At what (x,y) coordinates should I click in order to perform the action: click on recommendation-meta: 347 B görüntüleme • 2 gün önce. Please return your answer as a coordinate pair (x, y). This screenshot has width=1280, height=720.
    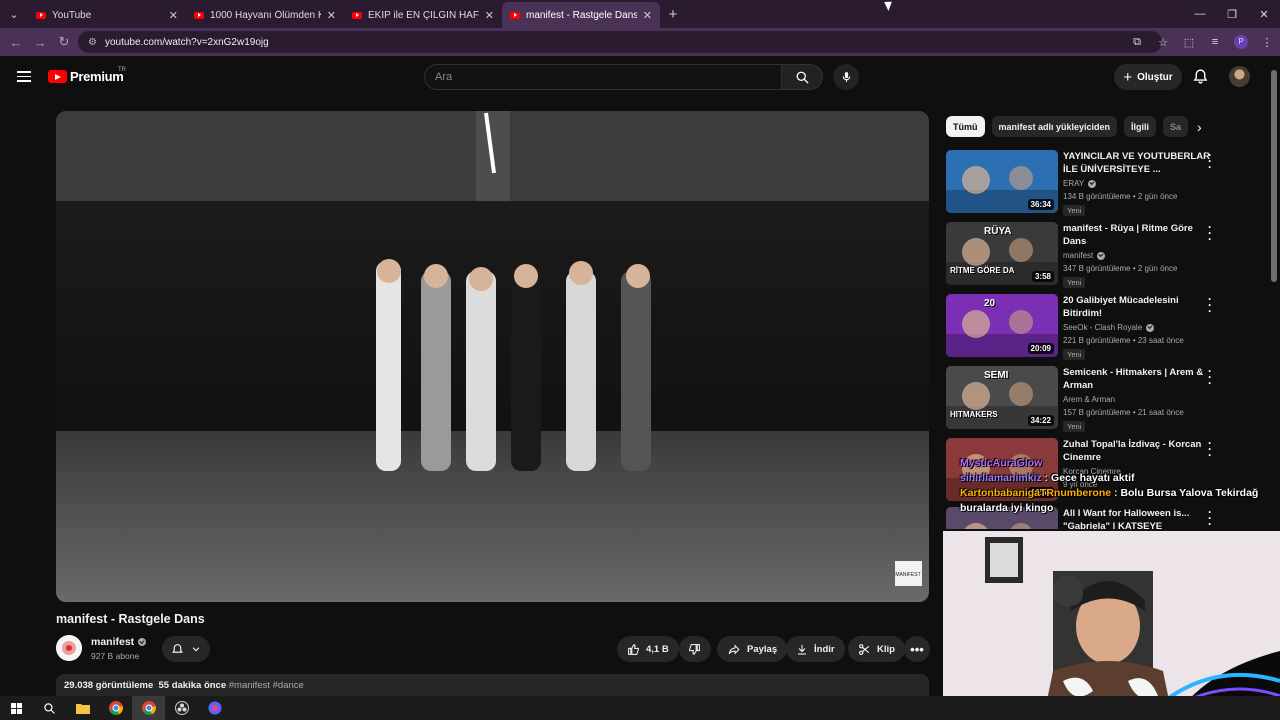
    Looking at the image, I should click on (1120, 268).